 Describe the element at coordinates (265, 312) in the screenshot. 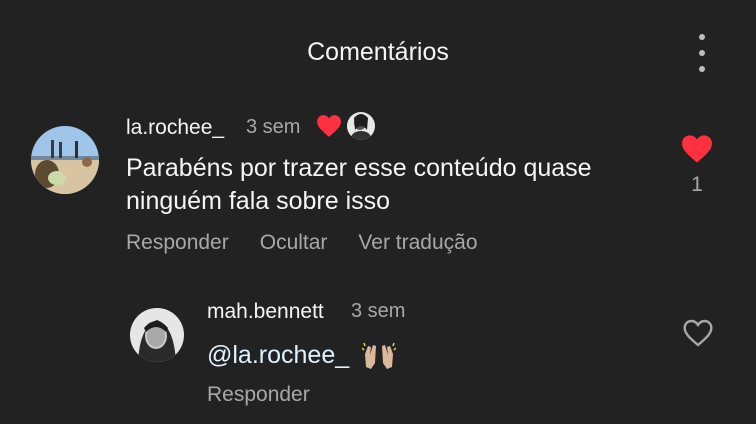

I see `comment-username: mah.bennett` at that location.